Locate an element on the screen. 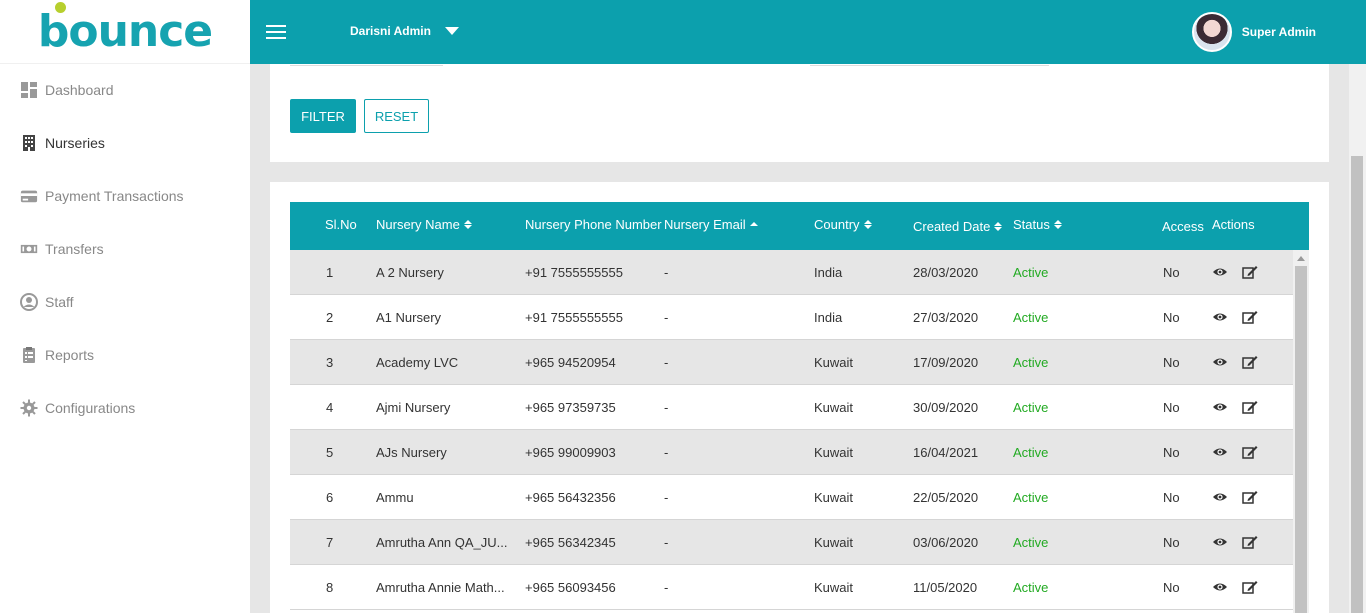  bounce-logo: bounce is located at coordinates (125, 32).